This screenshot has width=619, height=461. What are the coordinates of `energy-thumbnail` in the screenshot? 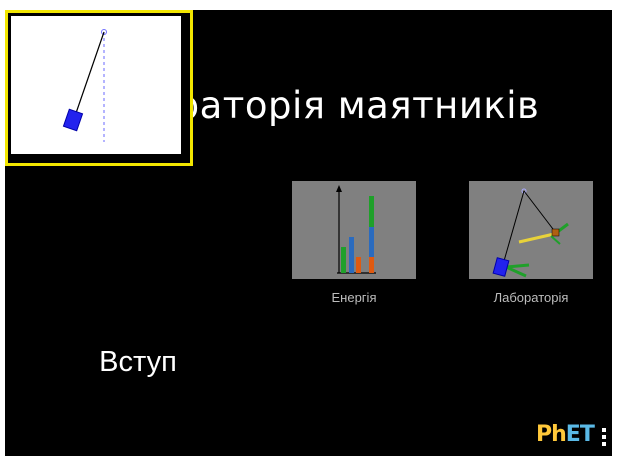 It's located at (354, 230).